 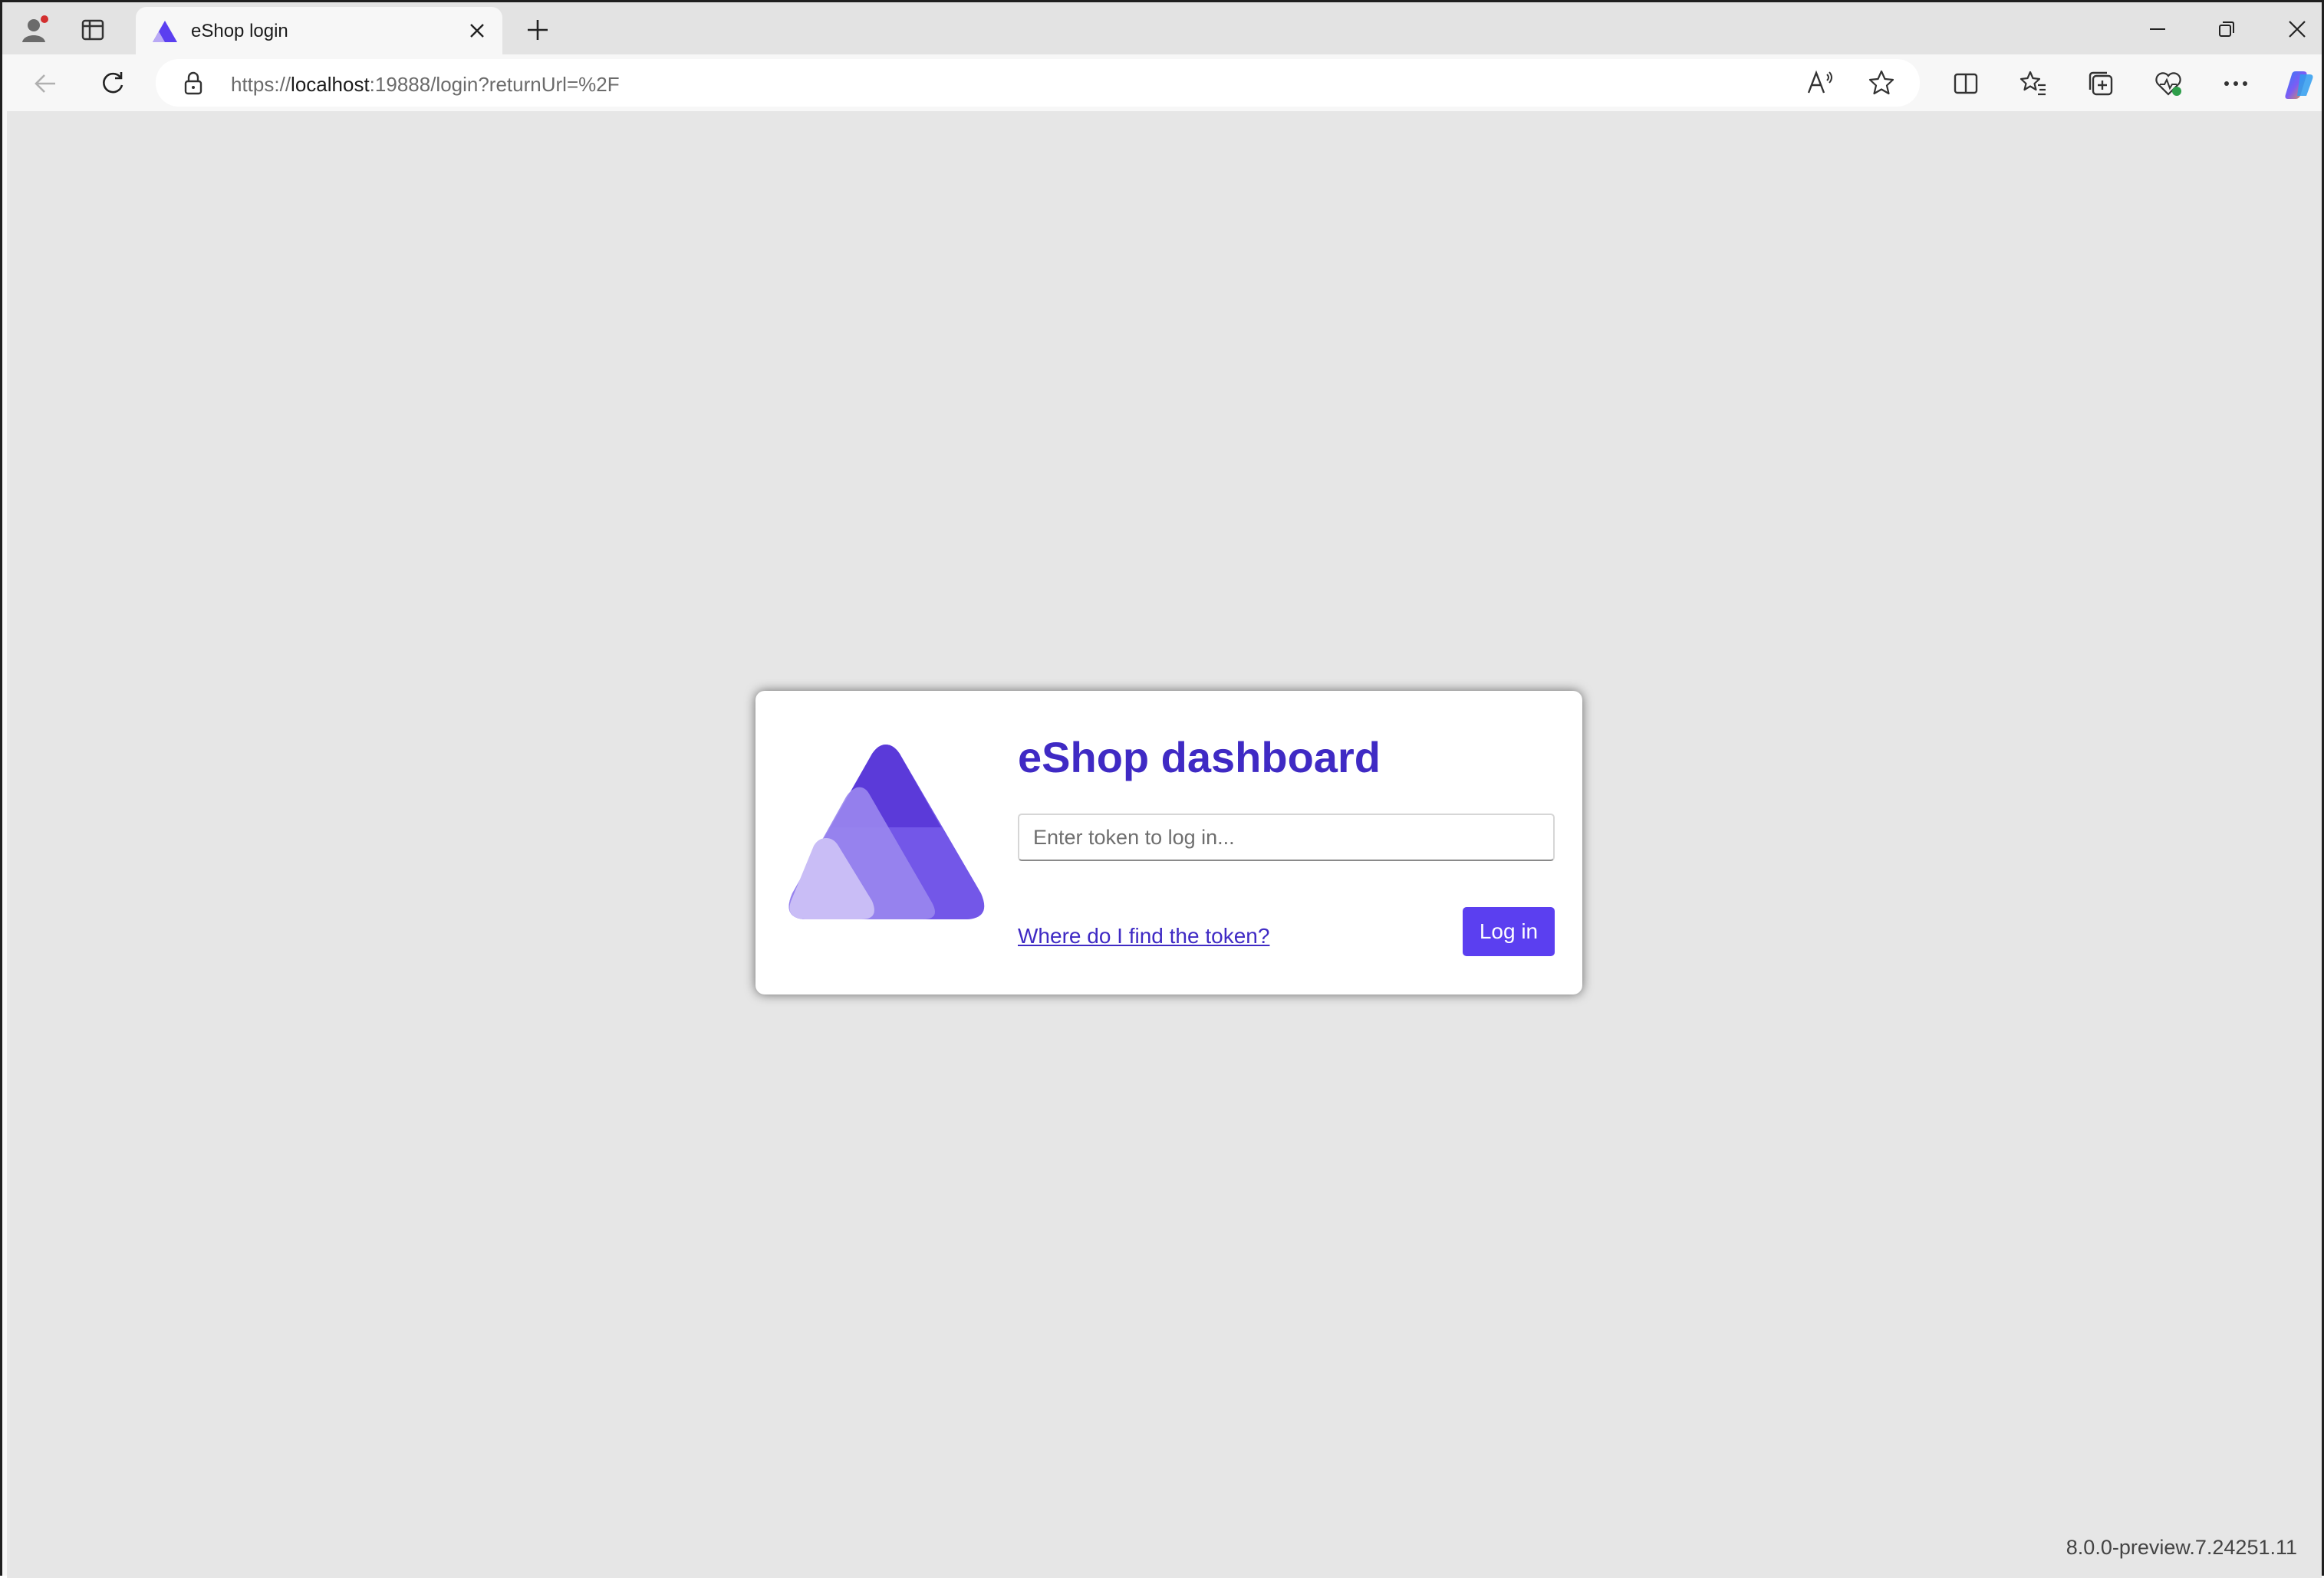 What do you see at coordinates (193, 83) in the screenshot?
I see `lock-icon` at bounding box center [193, 83].